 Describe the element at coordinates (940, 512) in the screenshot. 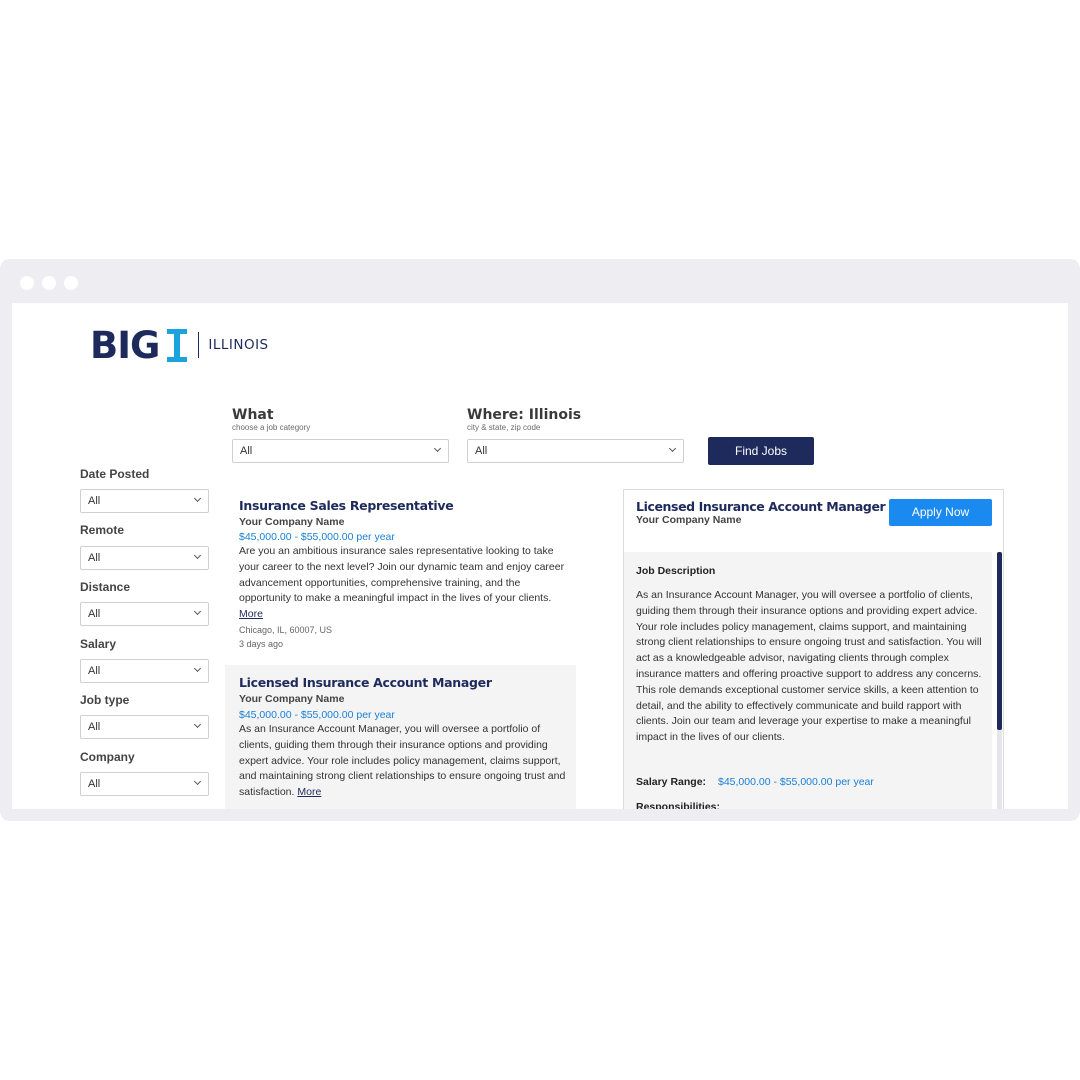

I see `apply-now-button: Apply Now` at that location.